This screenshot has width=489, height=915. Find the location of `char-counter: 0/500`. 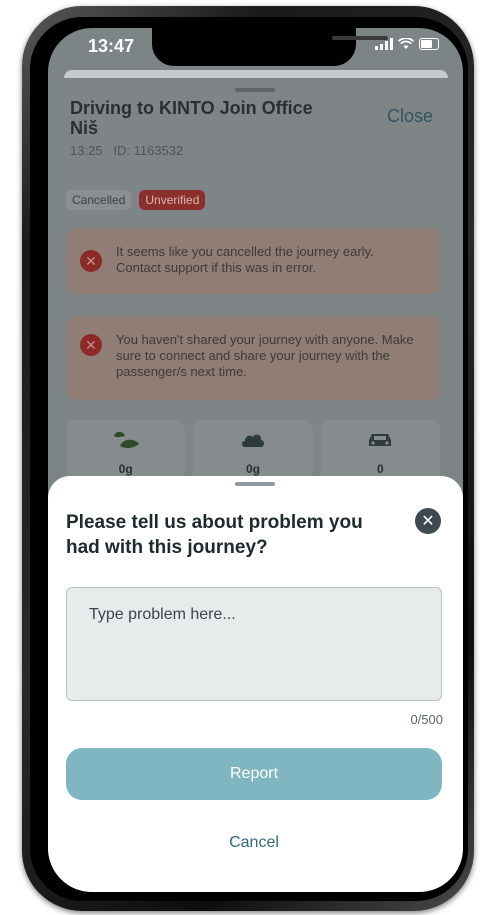

char-counter: 0/500 is located at coordinates (426, 719).